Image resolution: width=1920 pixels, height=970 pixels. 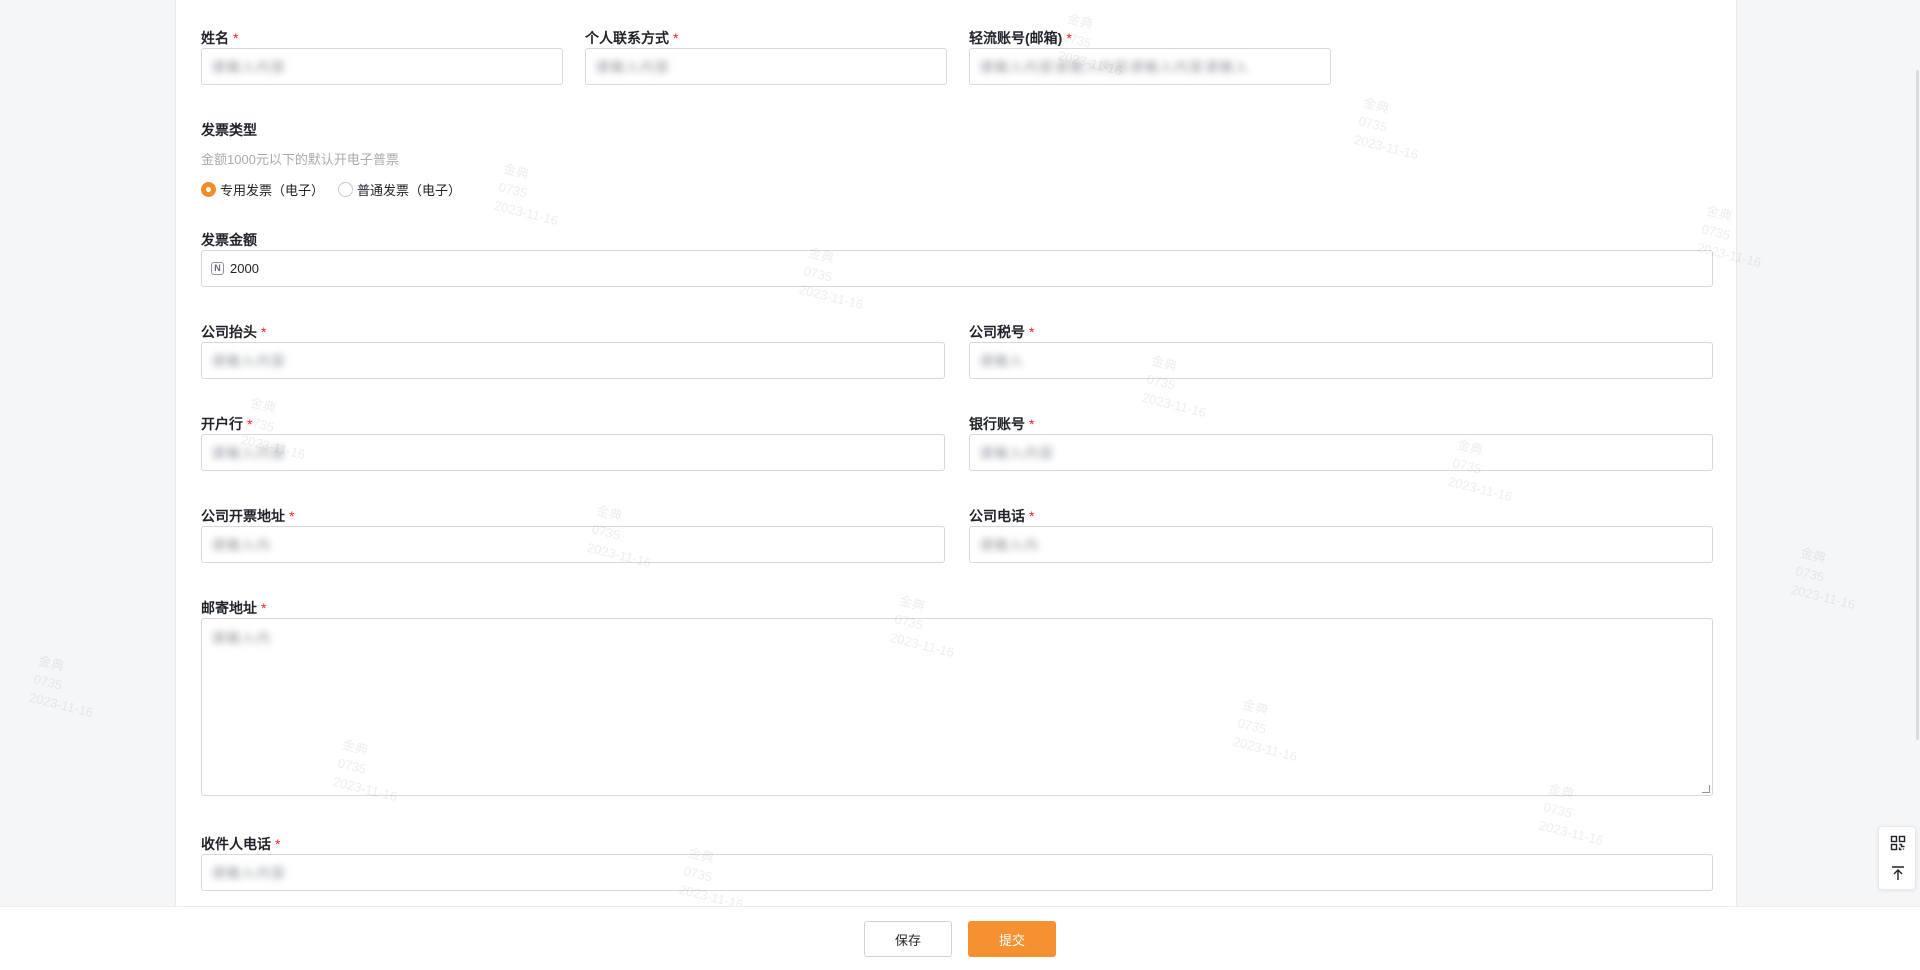 What do you see at coordinates (382, 66) in the screenshot?
I see `name-input: 请输入内容` at bounding box center [382, 66].